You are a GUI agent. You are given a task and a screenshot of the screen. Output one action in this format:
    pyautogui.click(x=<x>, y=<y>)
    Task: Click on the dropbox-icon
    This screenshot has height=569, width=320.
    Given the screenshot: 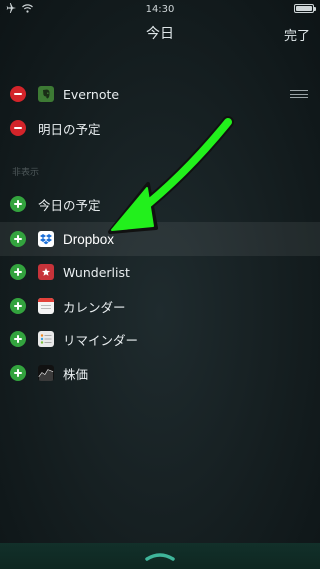 What is the action you would take?
    pyautogui.click(x=46, y=239)
    